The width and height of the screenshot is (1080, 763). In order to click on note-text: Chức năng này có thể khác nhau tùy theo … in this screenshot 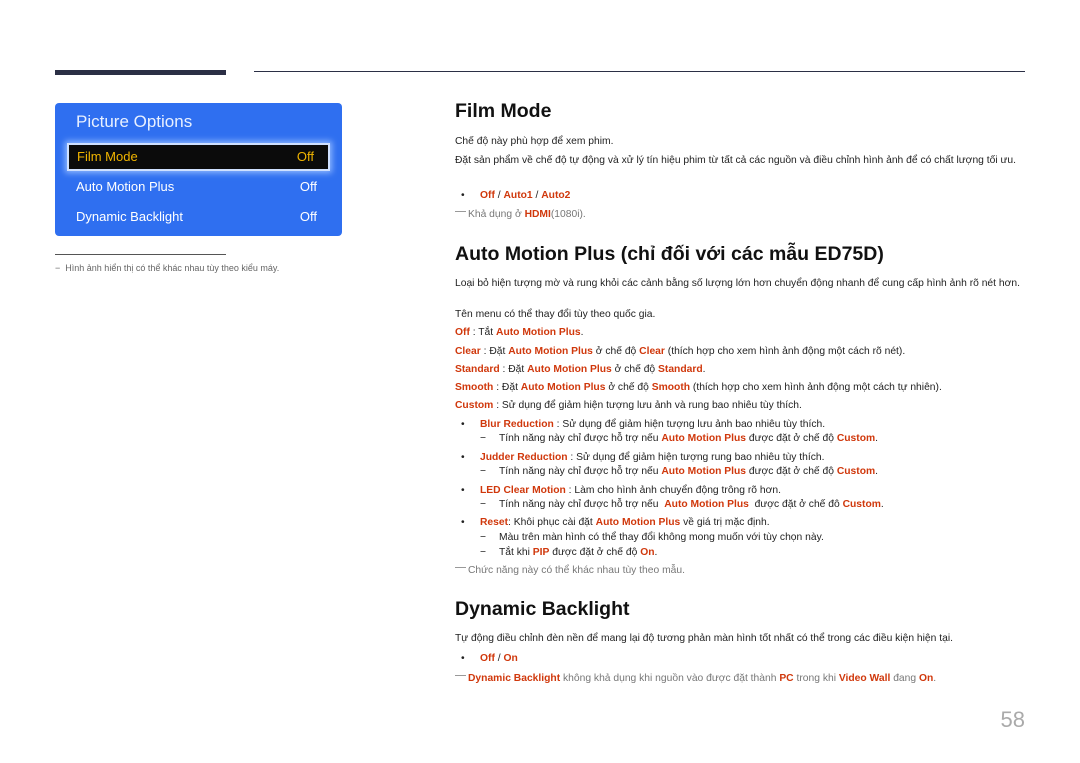, I will do `click(576, 570)`.